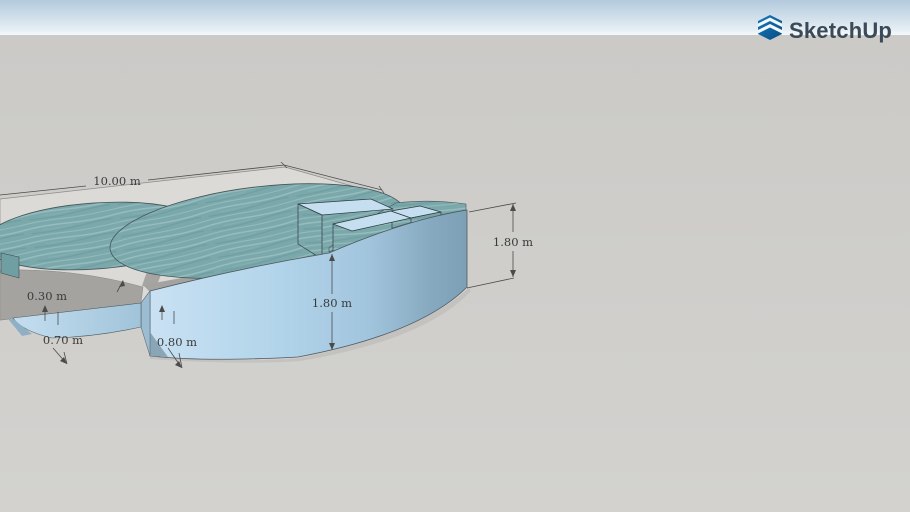 Image resolution: width=910 pixels, height=512 pixels. Describe the element at coordinates (63, 340) in the screenshot. I see `dim-label-shallow-end: 0.70 m` at that location.